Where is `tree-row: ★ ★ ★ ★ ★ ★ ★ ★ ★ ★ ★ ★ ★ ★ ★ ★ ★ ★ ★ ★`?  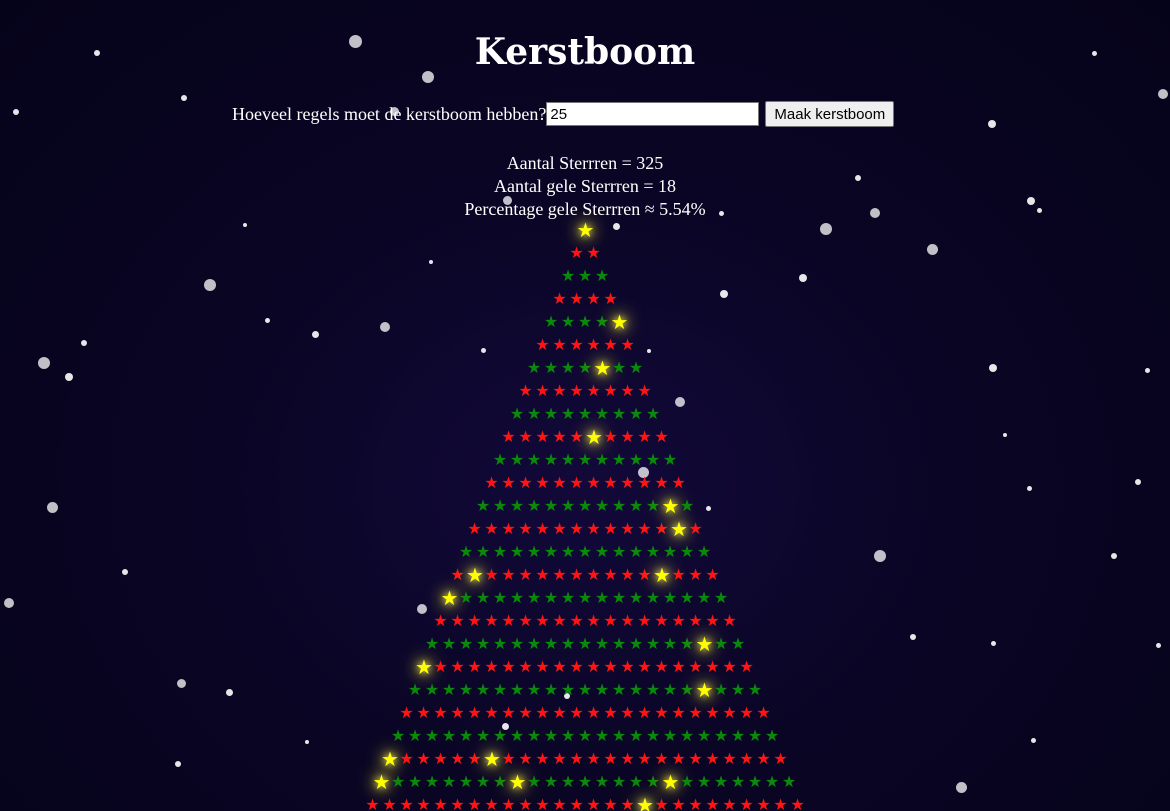
tree-row: ★ ★ ★ ★ ★ ★ ★ ★ ★ ★ ★ ★ ★ ★ ★ ★ ★ ★ ★ ★ is located at coordinates (585, 666).